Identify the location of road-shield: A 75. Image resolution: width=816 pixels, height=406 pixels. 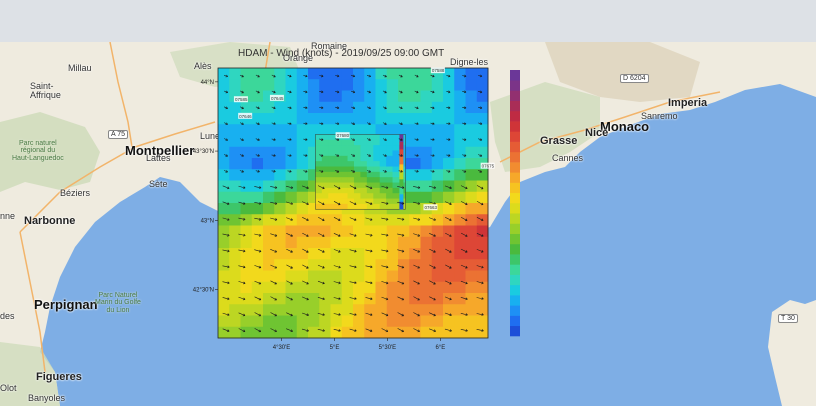
(118, 134).